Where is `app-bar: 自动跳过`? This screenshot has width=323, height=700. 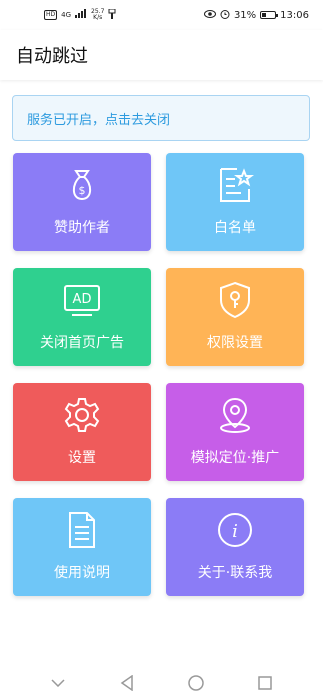 app-bar: 自动跳过 is located at coordinates (161, 55).